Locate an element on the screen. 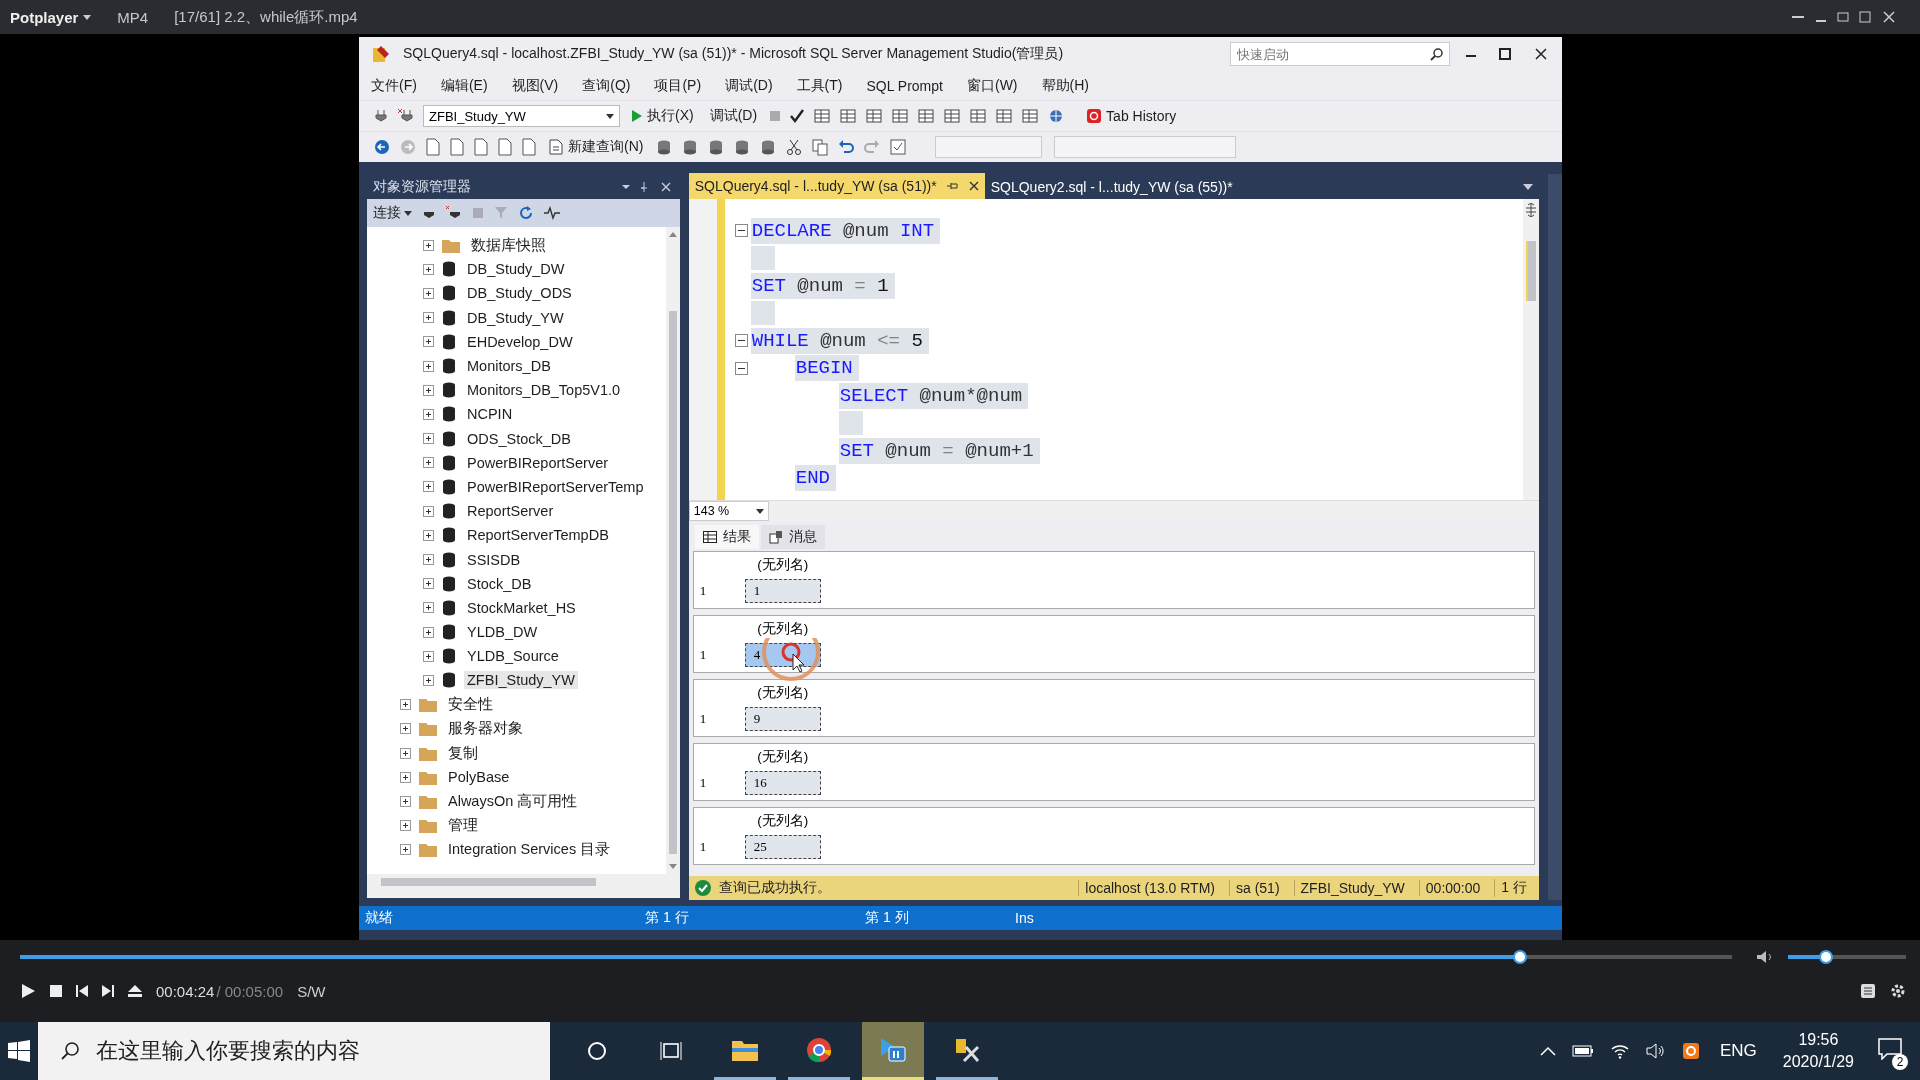 This screenshot has height=1080, width=1920. database-dropdown: ZFBI_Study_YW is located at coordinates (521, 116).